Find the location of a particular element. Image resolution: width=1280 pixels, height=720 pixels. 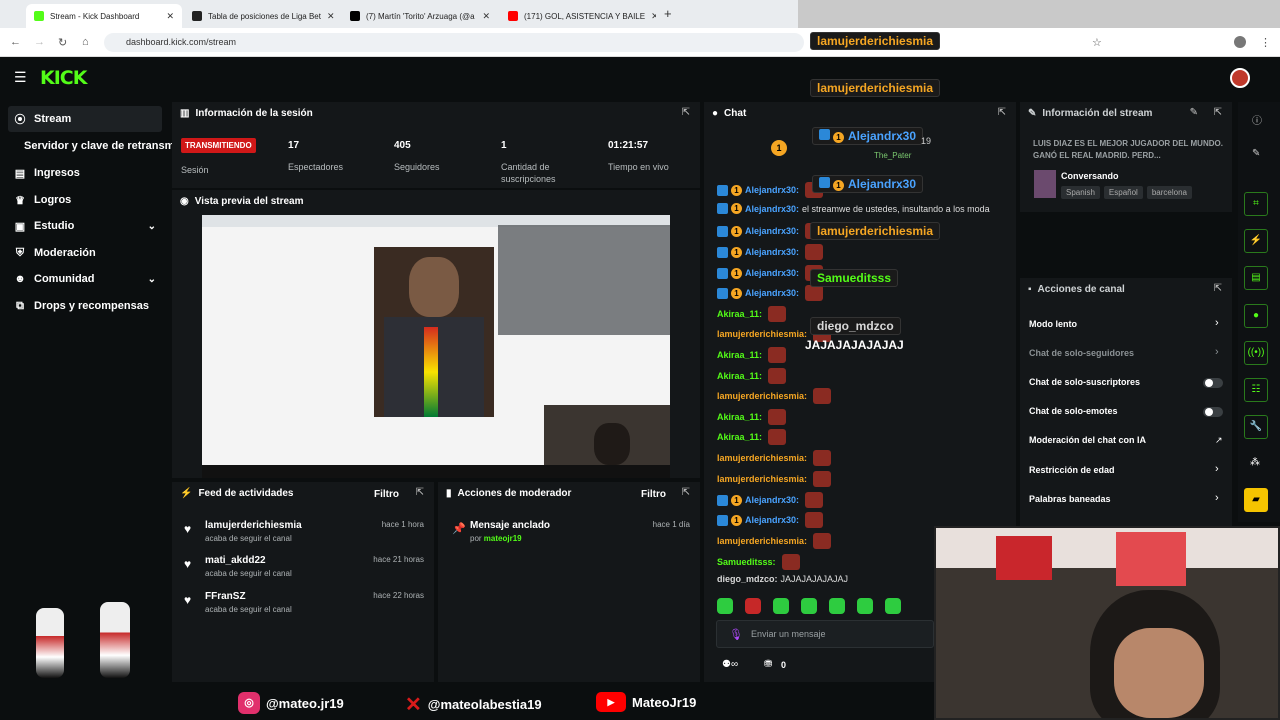

tag: Spanish is located at coordinates (1080, 192).